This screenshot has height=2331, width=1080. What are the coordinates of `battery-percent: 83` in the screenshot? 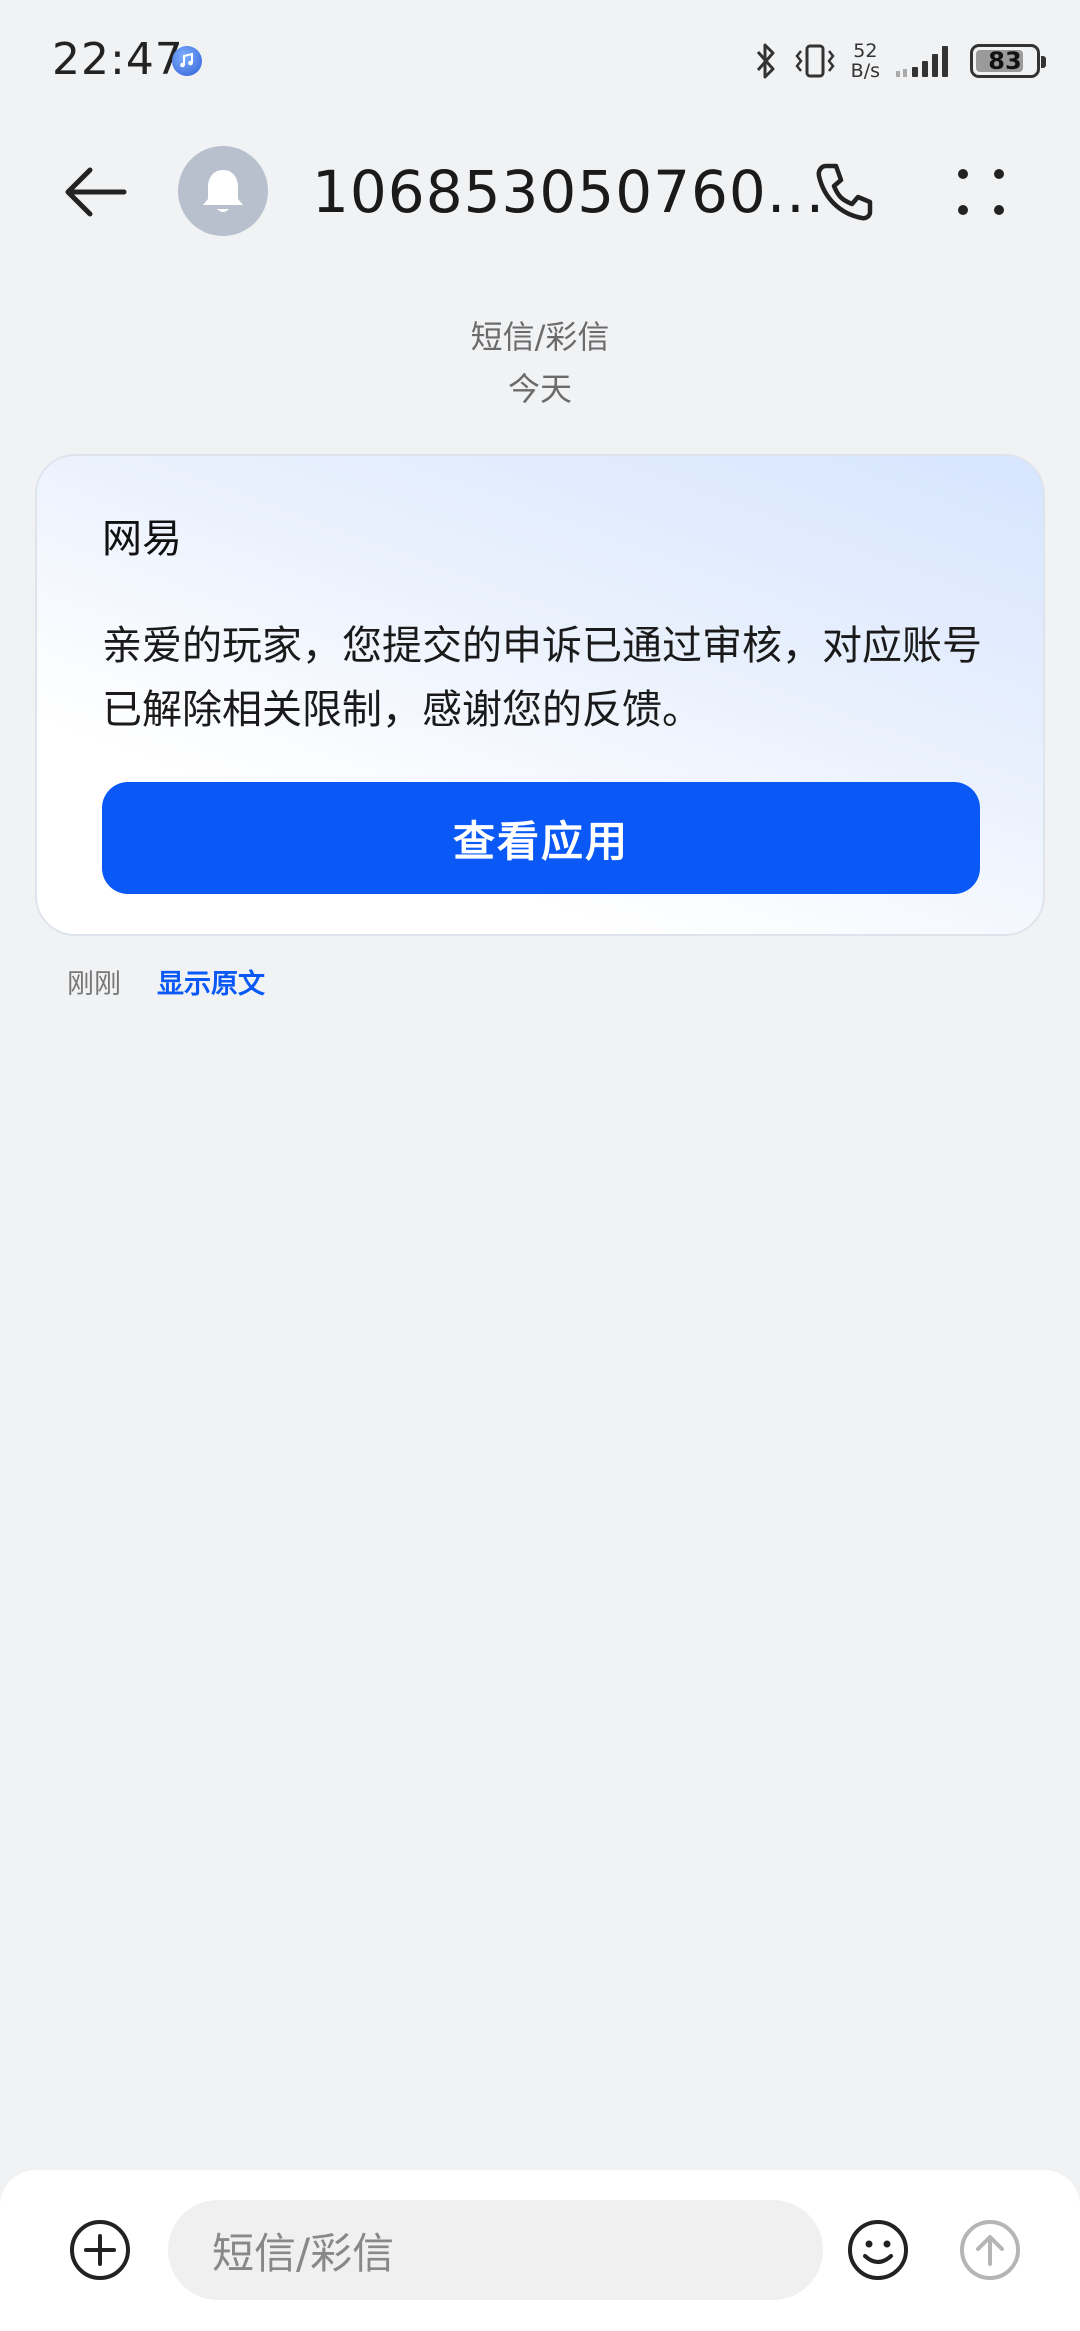 It's located at (1005, 61).